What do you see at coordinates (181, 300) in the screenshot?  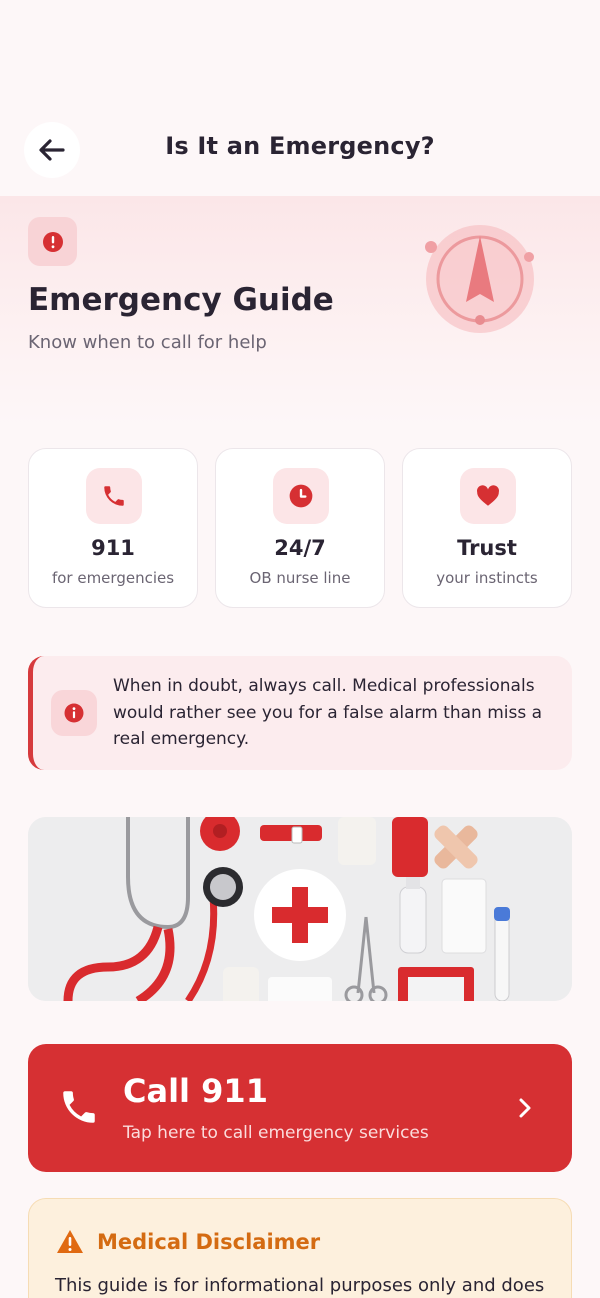 I see `hero-title: Emergency Guide` at bounding box center [181, 300].